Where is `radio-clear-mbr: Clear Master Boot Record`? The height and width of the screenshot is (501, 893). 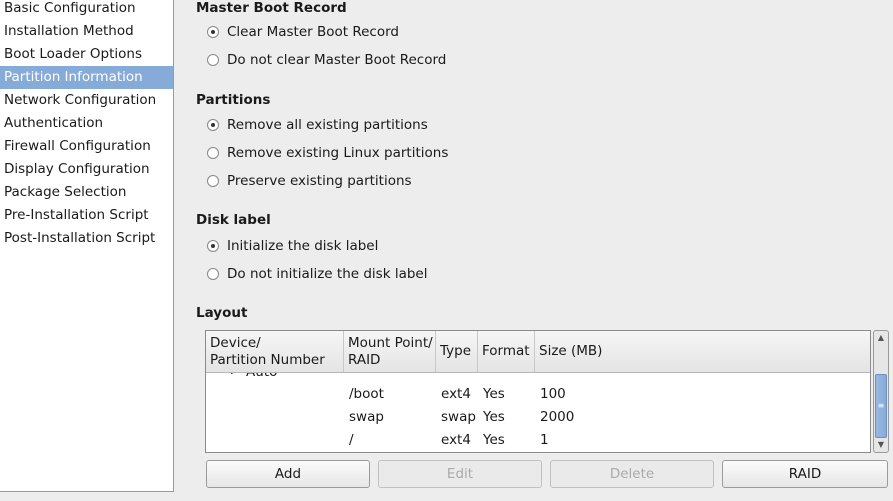
radio-clear-mbr: Clear Master Boot Record is located at coordinates (303, 32).